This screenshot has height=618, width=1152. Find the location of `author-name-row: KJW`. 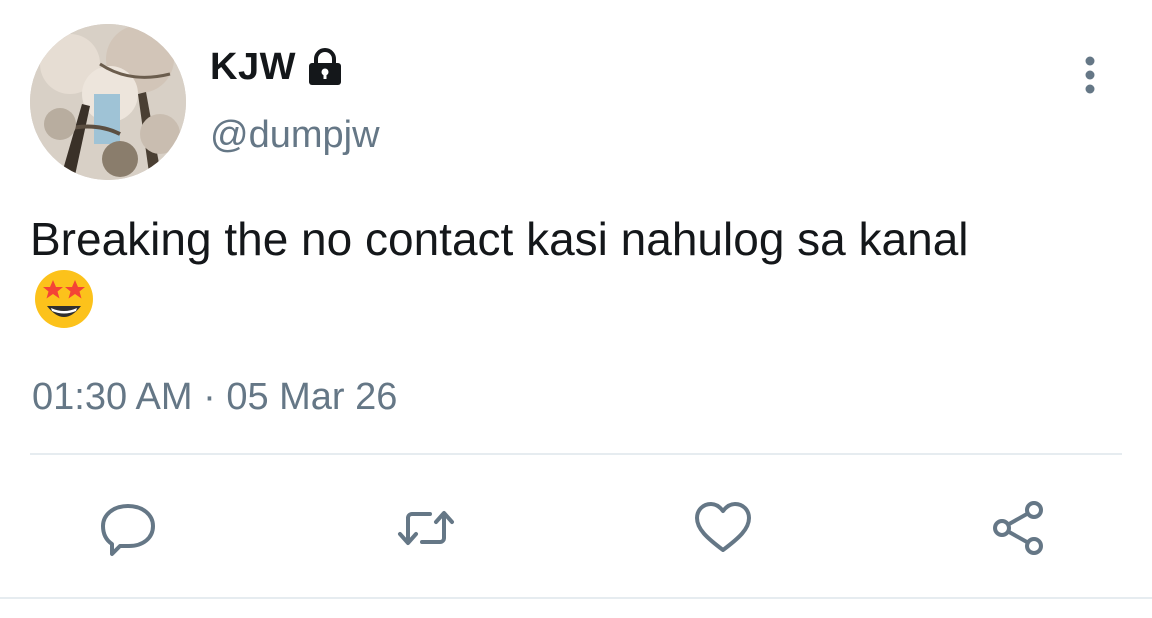

author-name-row: KJW is located at coordinates (278, 67).